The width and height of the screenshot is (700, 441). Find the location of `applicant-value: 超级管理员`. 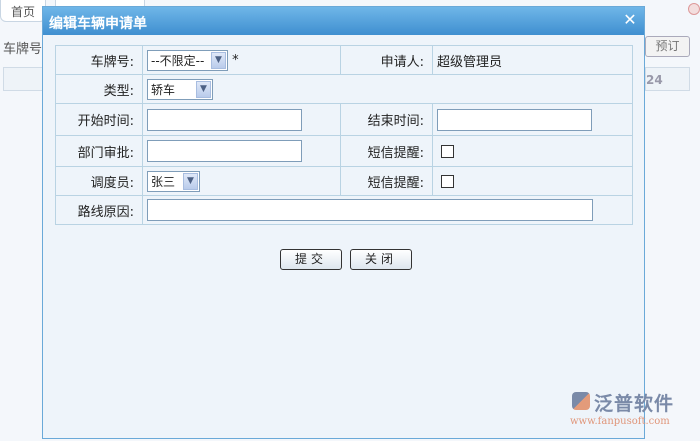

applicant-value: 超级管理员 is located at coordinates (532, 60).